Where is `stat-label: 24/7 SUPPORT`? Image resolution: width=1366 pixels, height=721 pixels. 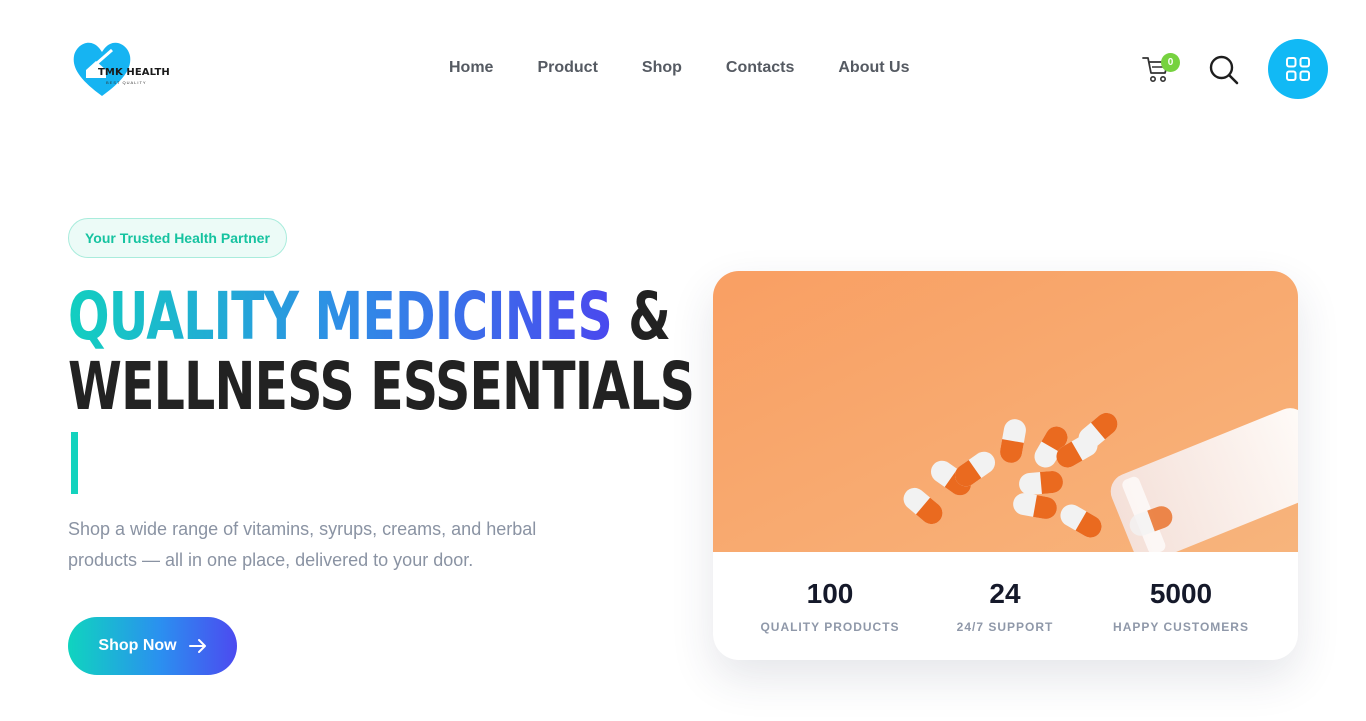 stat-label: 24/7 SUPPORT is located at coordinates (1005, 627).